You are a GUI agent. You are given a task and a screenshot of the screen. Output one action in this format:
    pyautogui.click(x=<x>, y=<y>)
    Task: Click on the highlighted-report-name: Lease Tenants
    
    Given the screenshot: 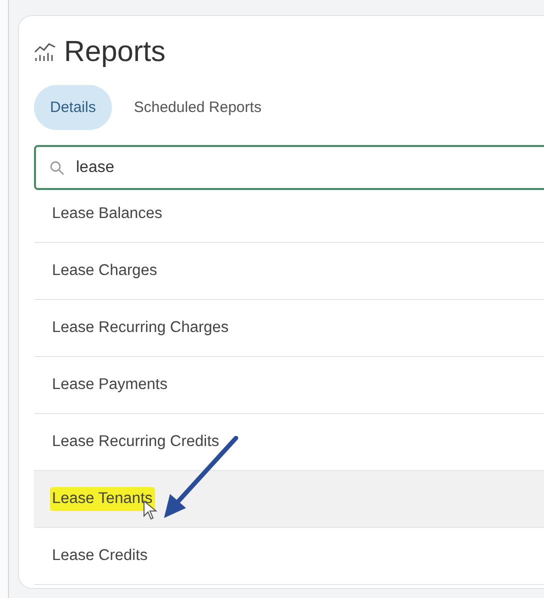 What is the action you would take?
    pyautogui.click(x=102, y=499)
    